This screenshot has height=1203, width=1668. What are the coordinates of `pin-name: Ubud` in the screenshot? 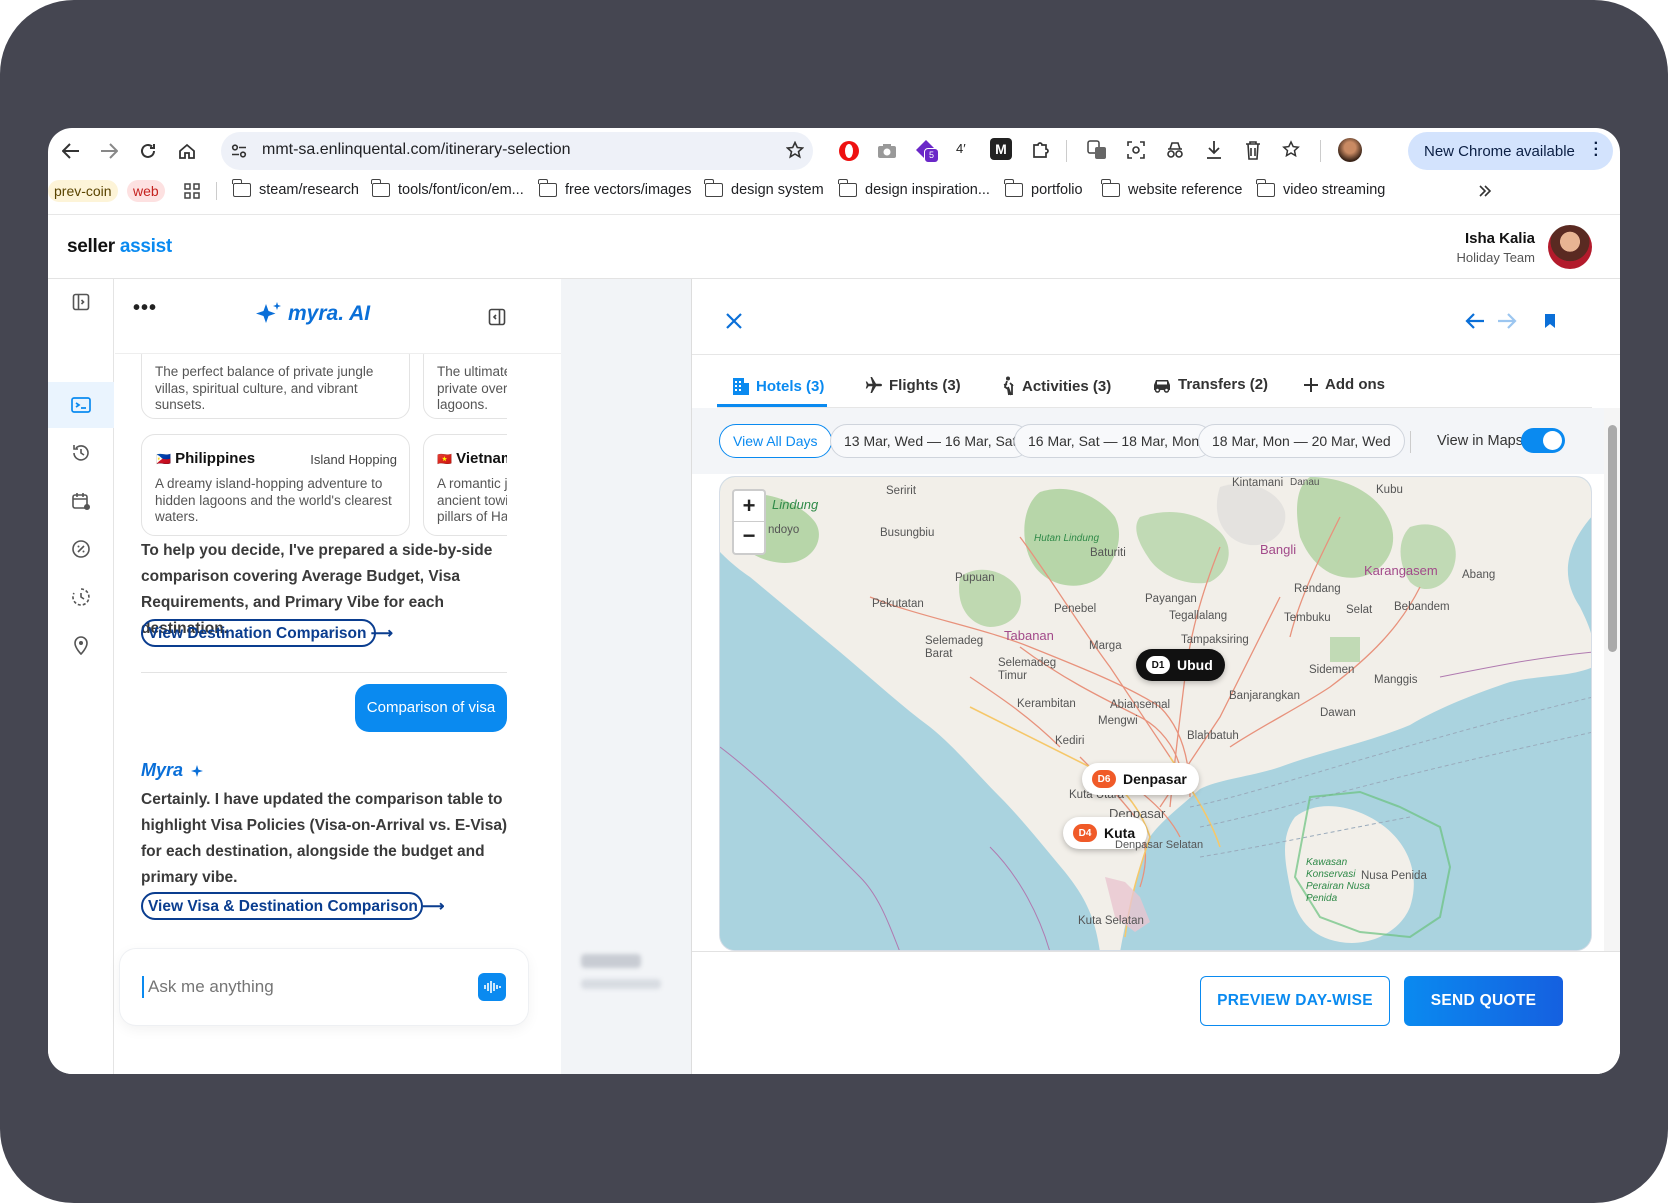 It's located at (1195, 665).